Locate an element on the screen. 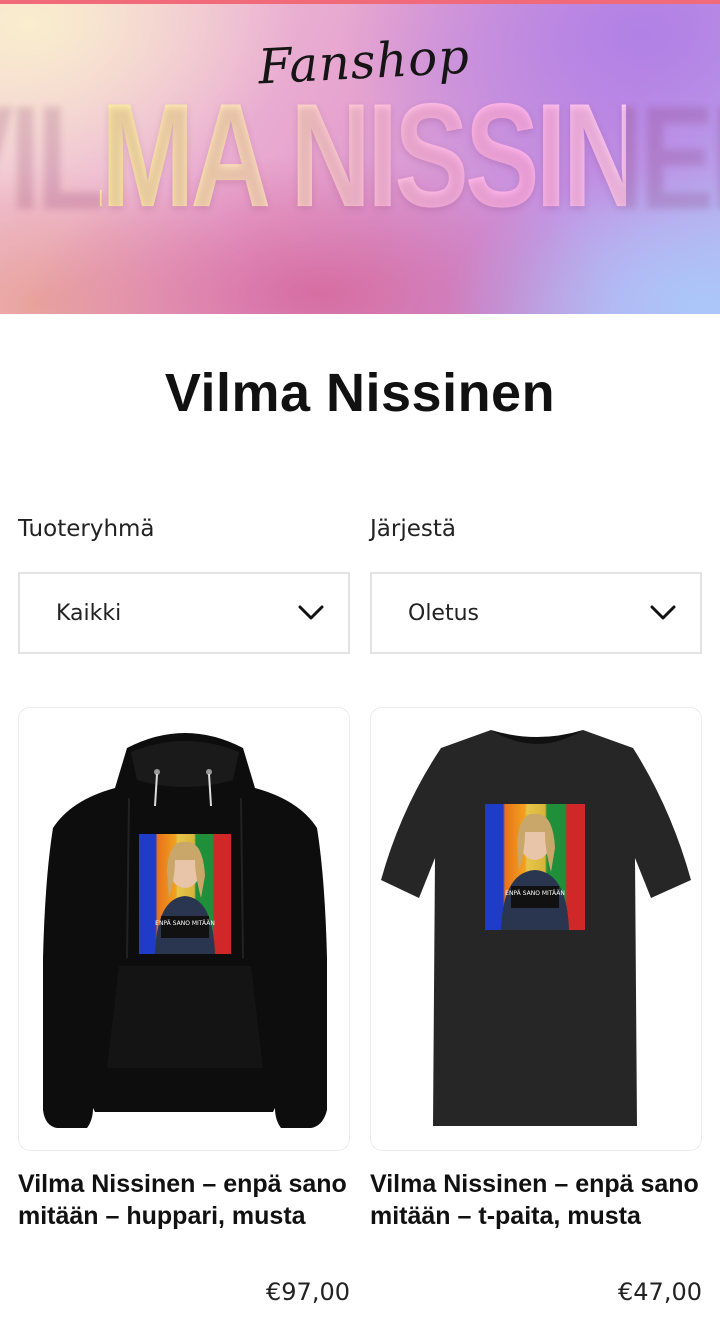 The image size is (720, 1328). category-select-value: Kaikki is located at coordinates (89, 613).